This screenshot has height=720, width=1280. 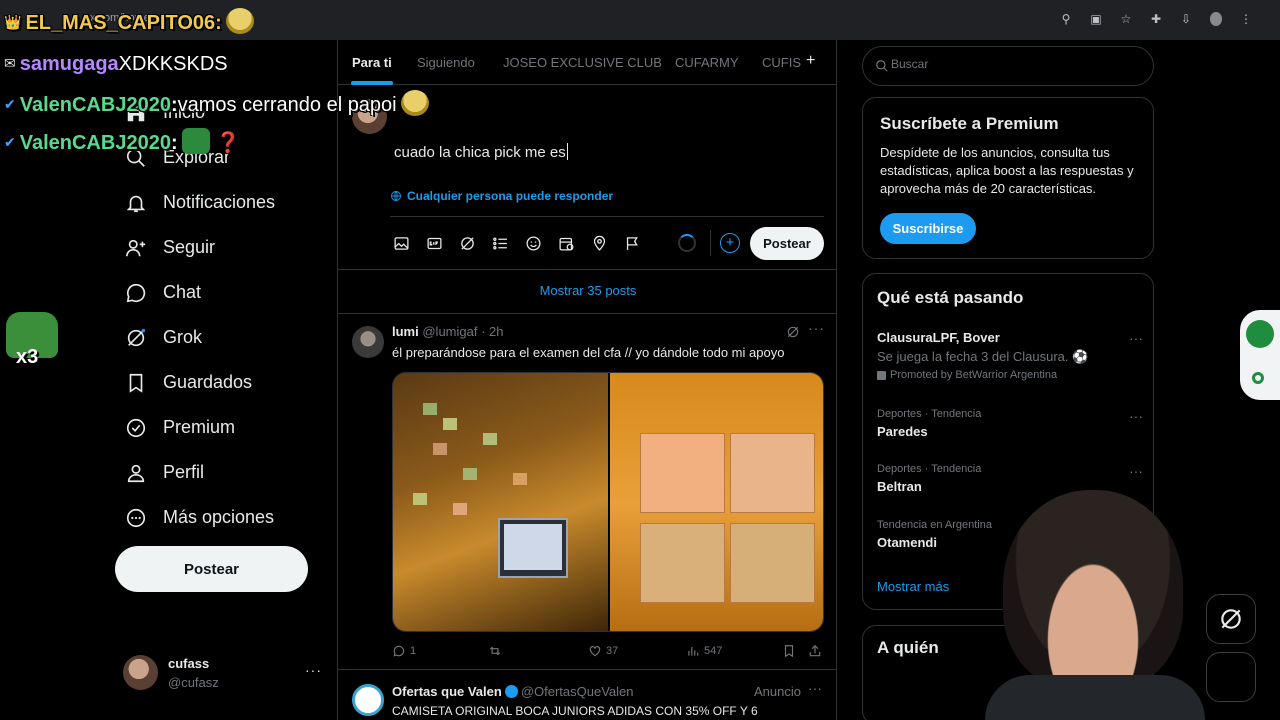 I want to click on tweet-photo-drawings, so click(x=716, y=502).